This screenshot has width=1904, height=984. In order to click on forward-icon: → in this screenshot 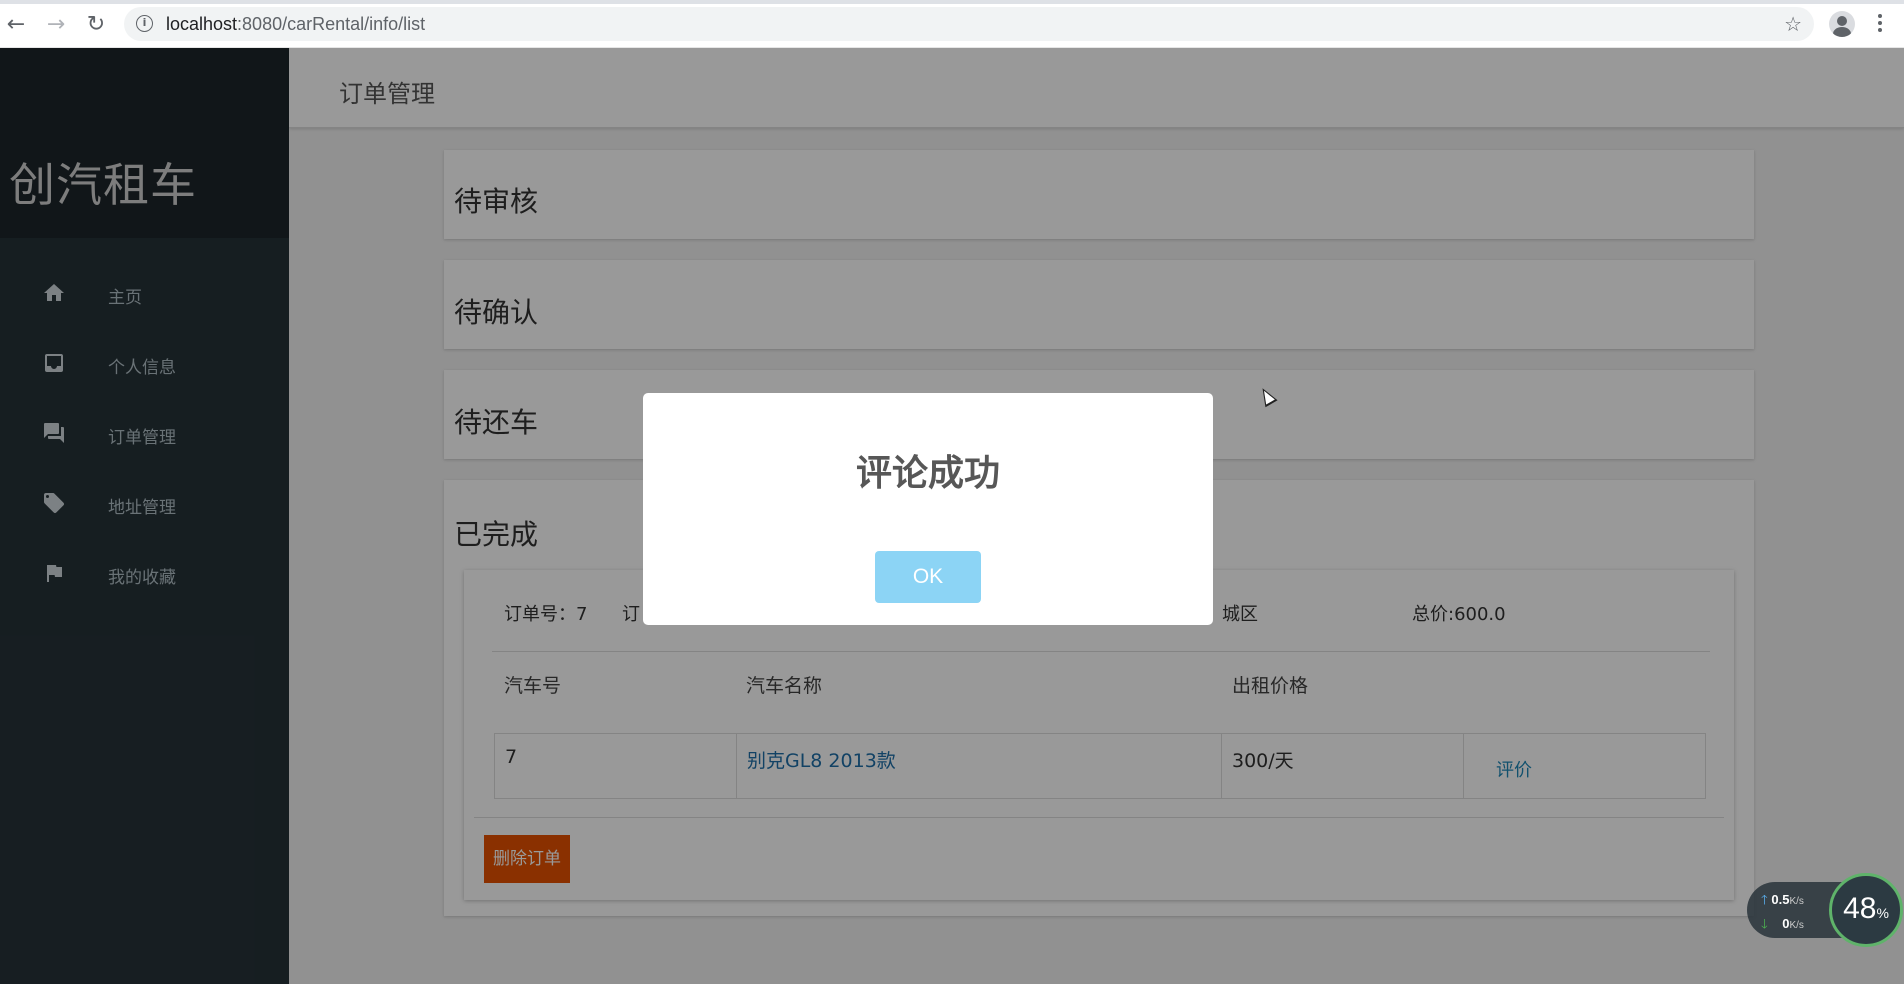, I will do `click(56, 24)`.